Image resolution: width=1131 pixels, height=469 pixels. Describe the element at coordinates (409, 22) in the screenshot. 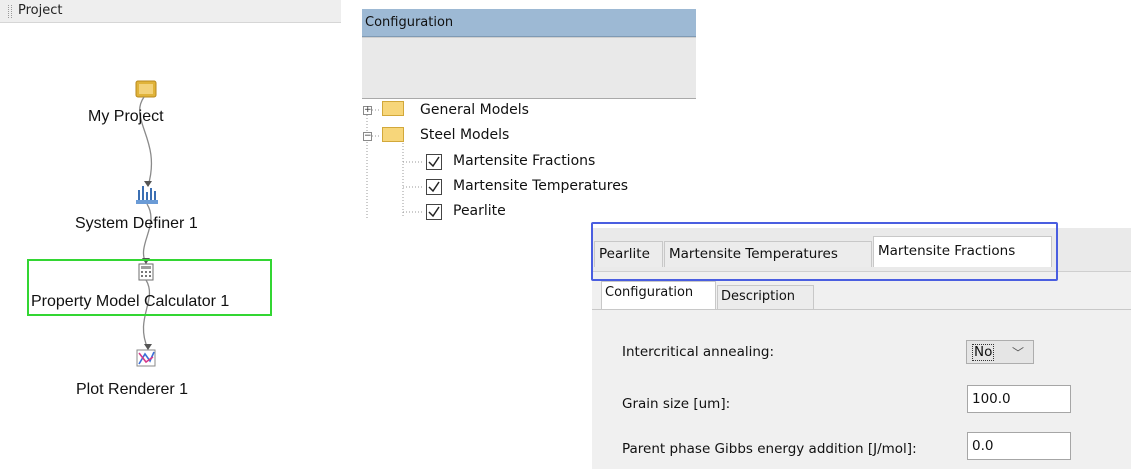

I see `configuration-panel-title: Configuration` at that location.